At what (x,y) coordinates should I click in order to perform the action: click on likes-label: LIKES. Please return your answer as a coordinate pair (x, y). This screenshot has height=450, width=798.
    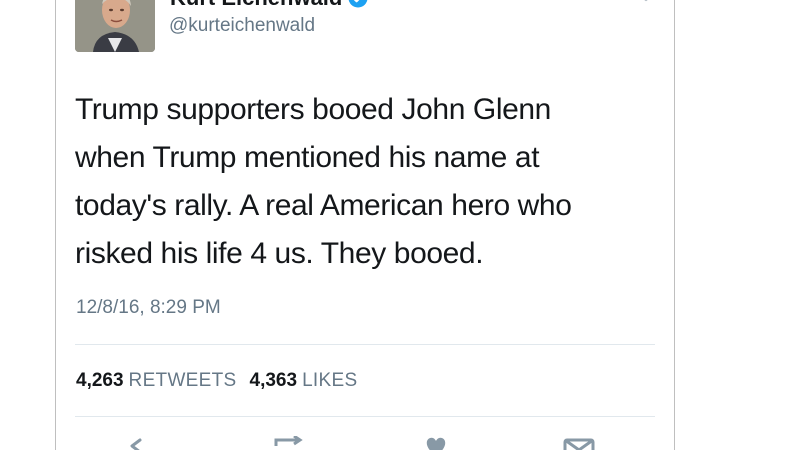
    Looking at the image, I should click on (330, 380).